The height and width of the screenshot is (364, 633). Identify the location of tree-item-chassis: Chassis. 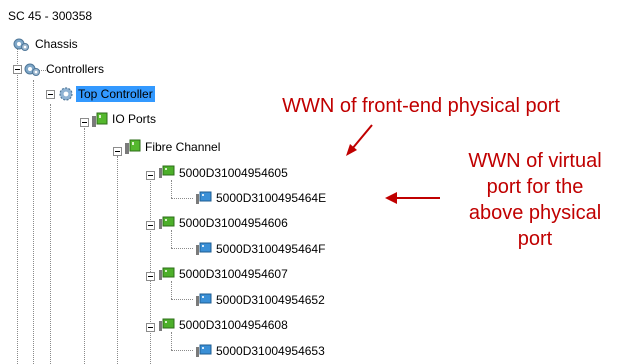
(56, 44).